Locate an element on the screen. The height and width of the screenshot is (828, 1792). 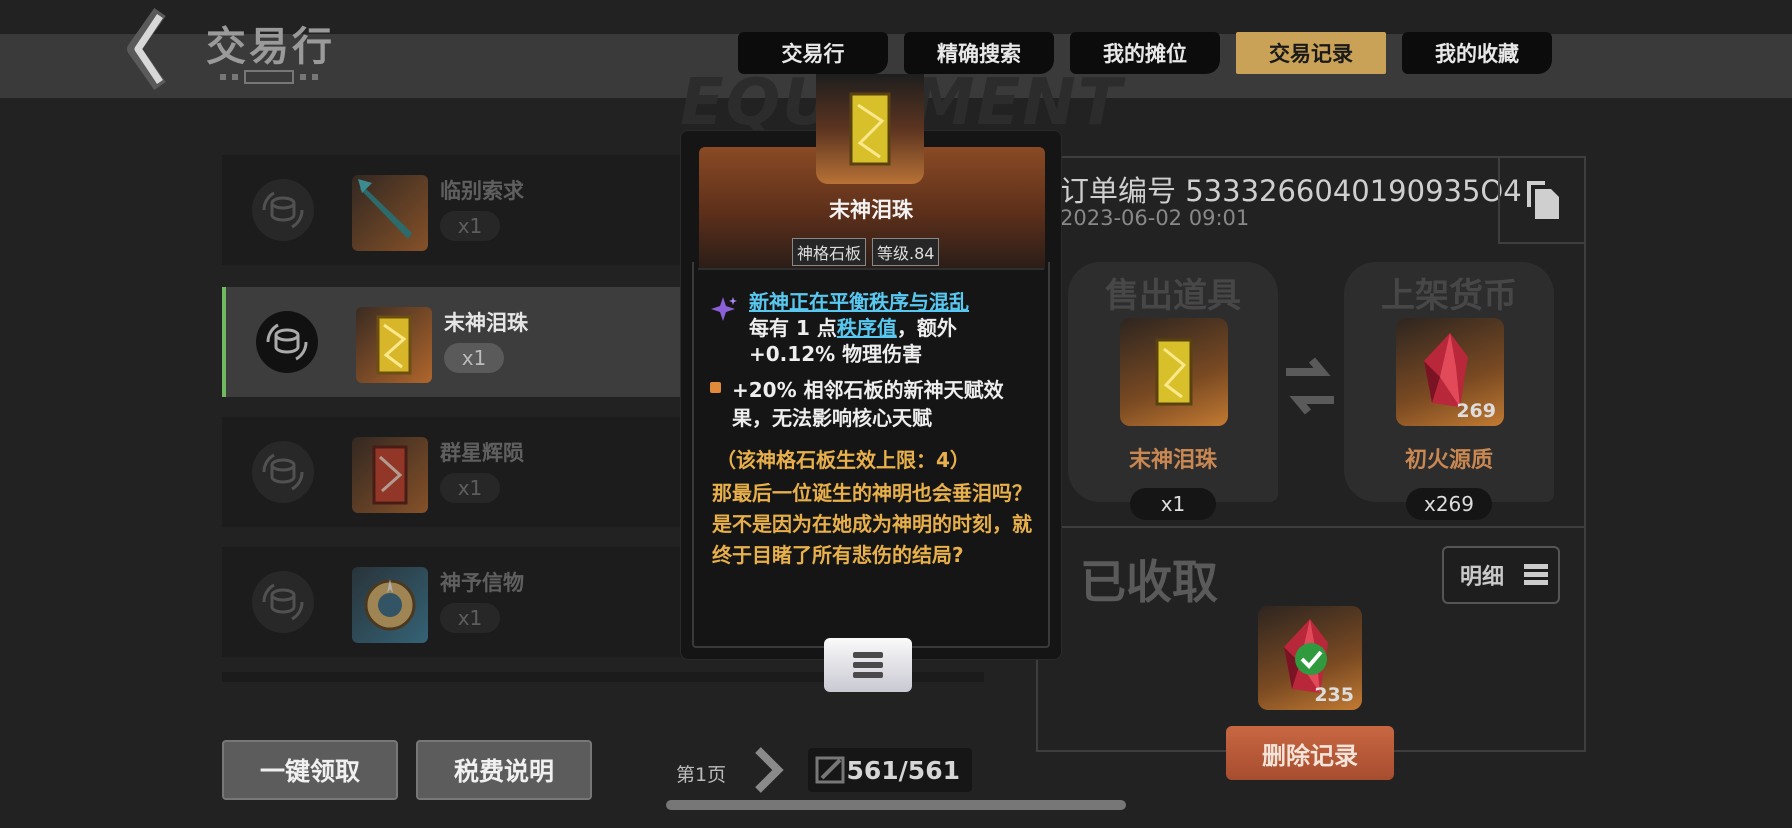
page-label: 第1页 is located at coordinates (701, 775).